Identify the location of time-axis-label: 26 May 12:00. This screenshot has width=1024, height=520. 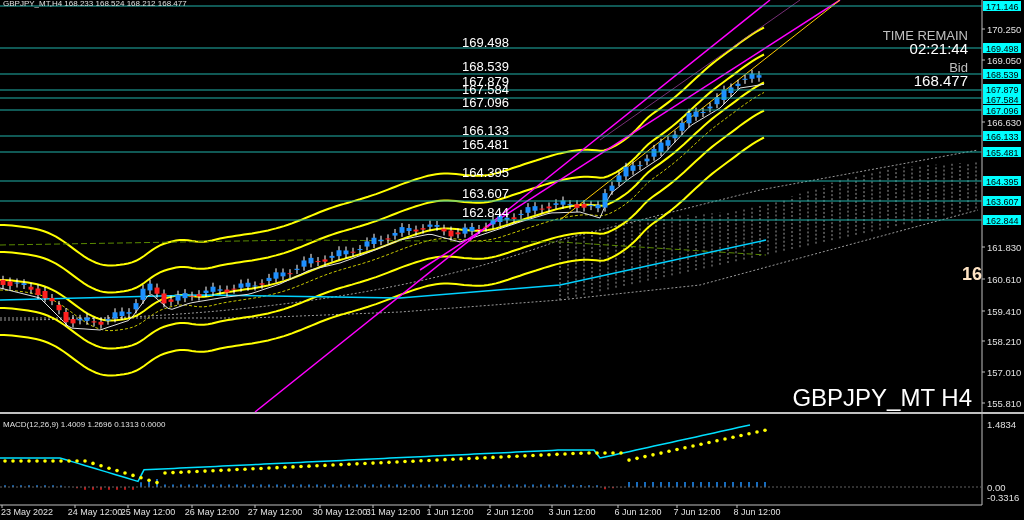
(212, 512).